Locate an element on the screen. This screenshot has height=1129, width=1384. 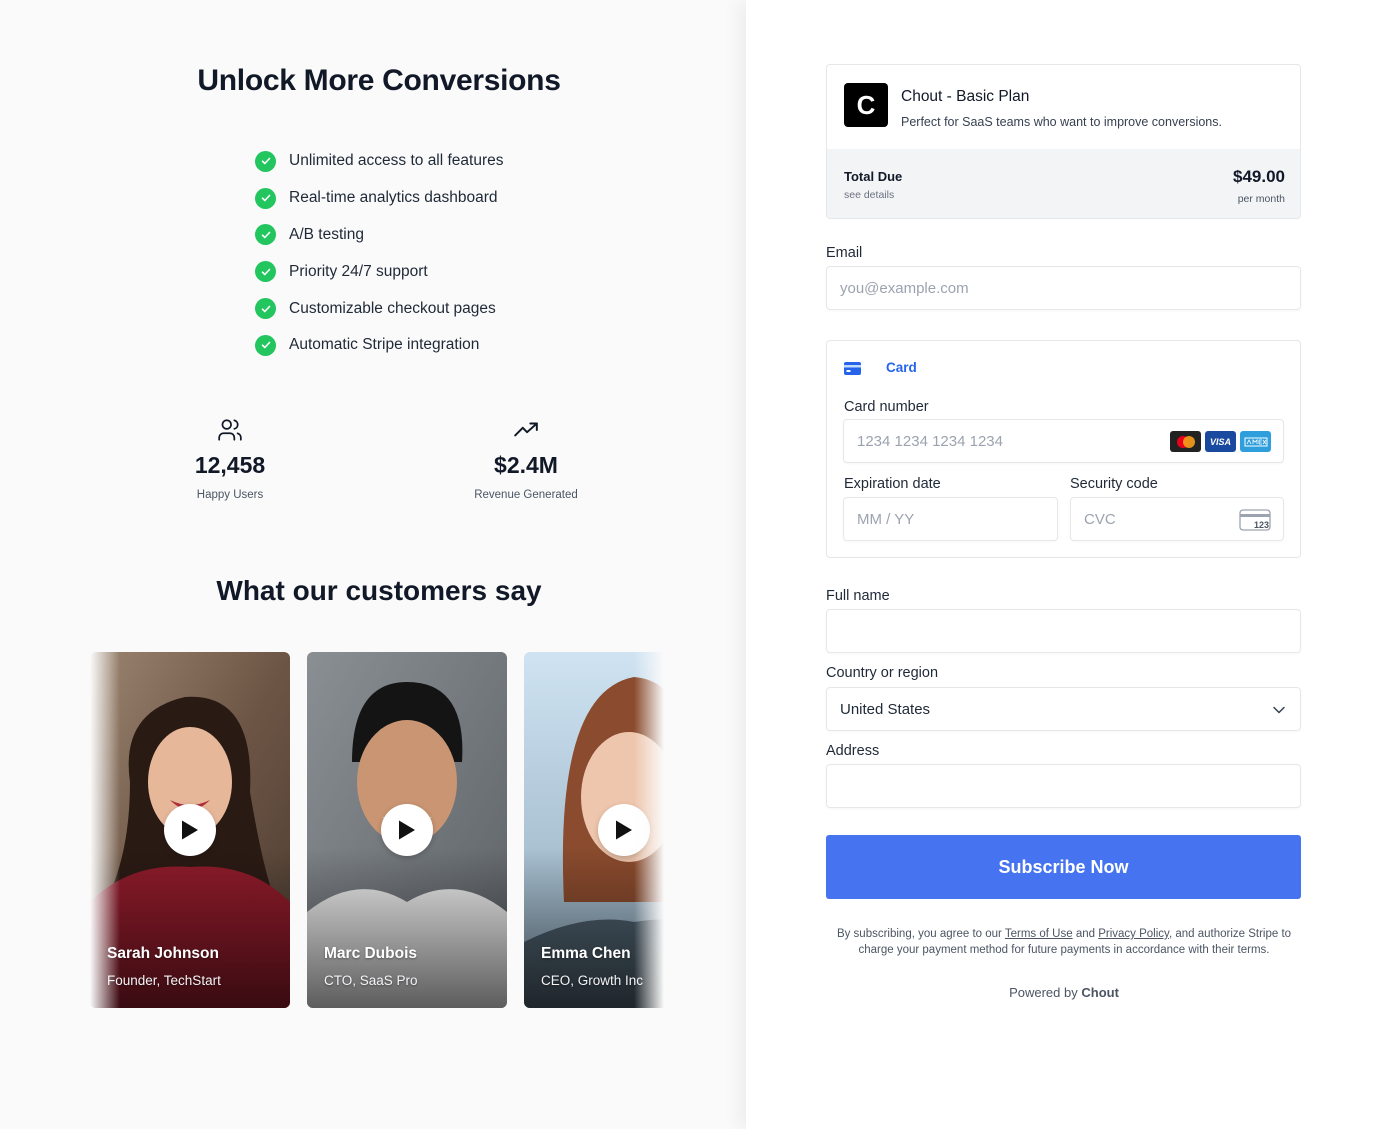
feature-item: Customizable checkout pages is located at coordinates (379, 308).